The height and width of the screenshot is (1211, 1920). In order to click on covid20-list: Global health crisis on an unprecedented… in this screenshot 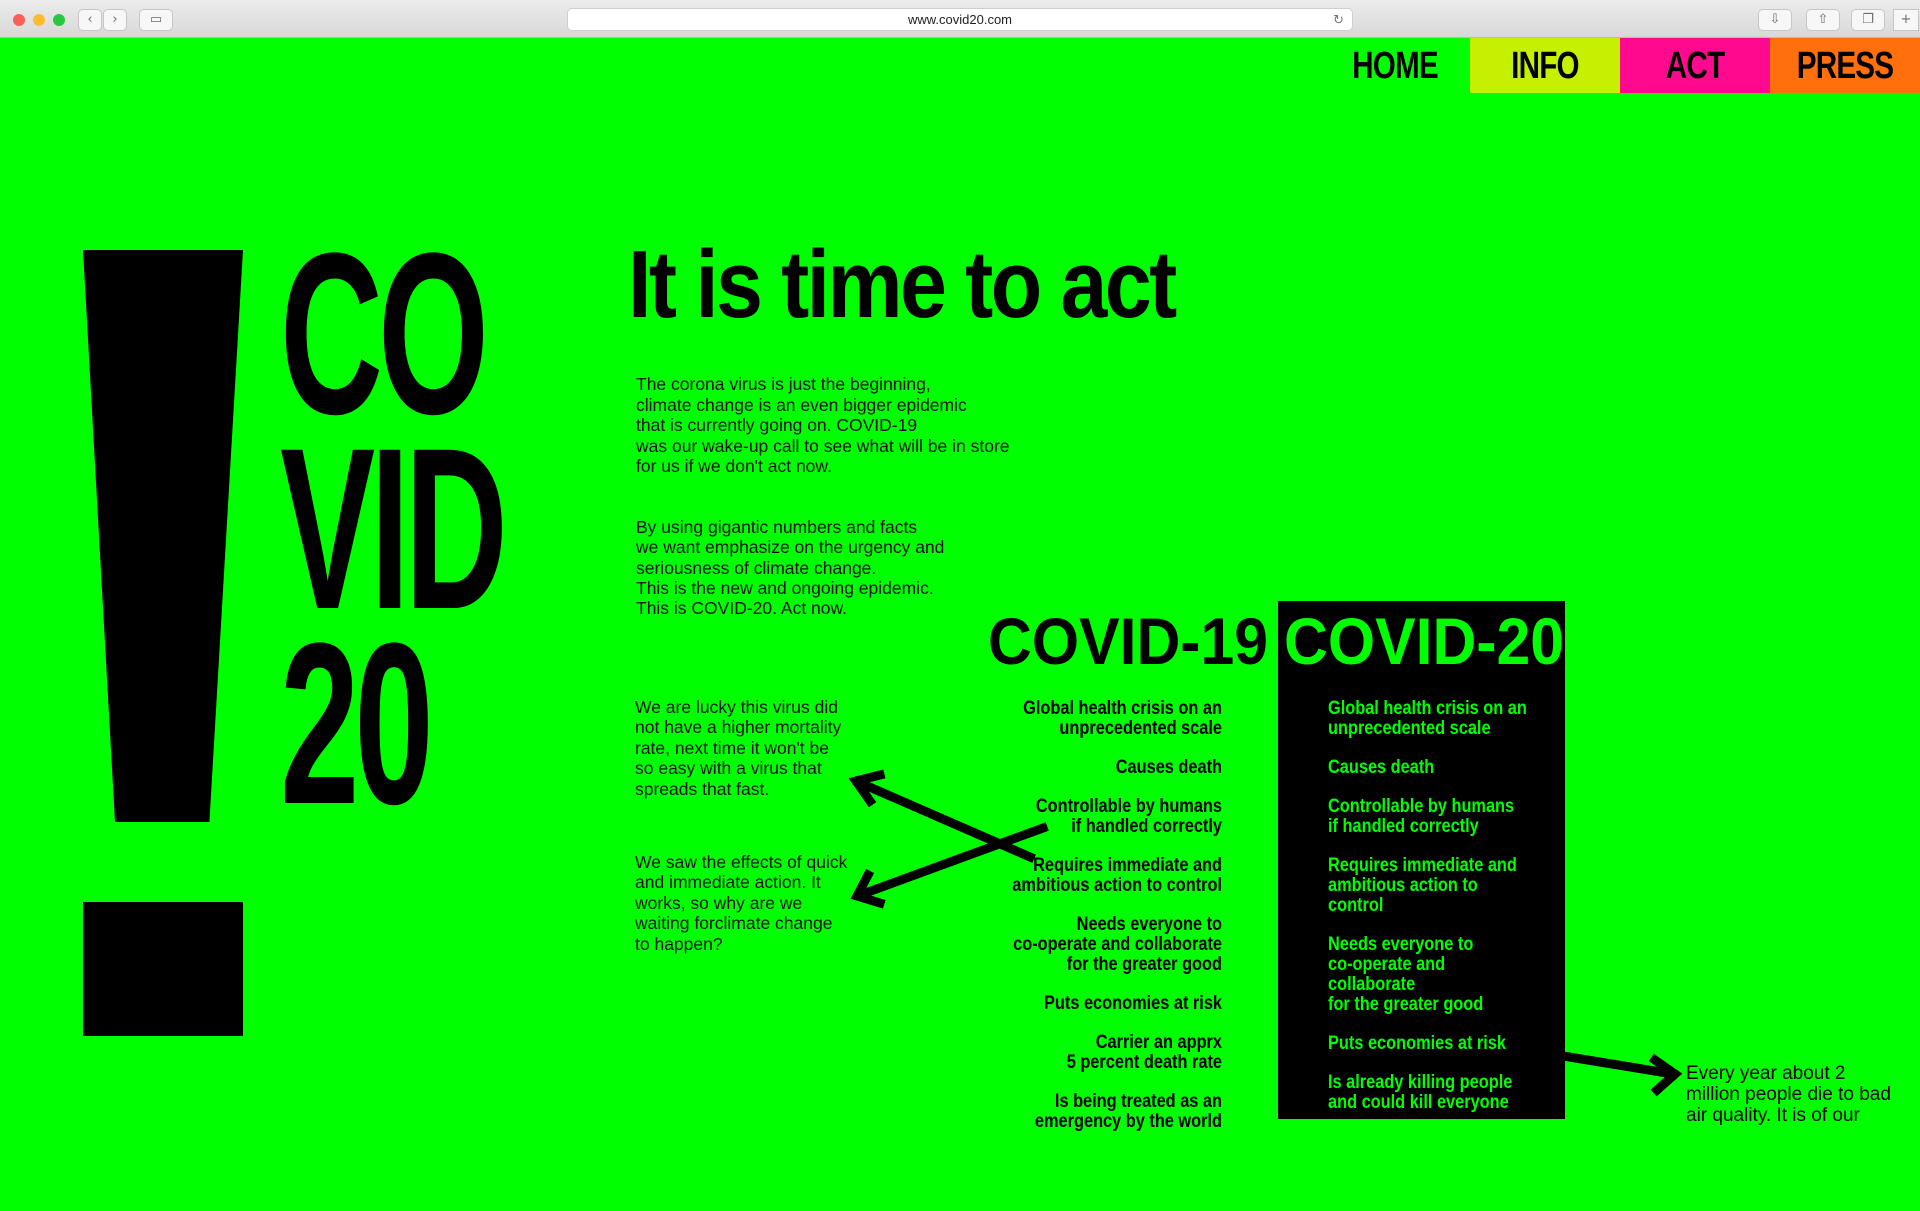, I will do `click(1444, 955)`.